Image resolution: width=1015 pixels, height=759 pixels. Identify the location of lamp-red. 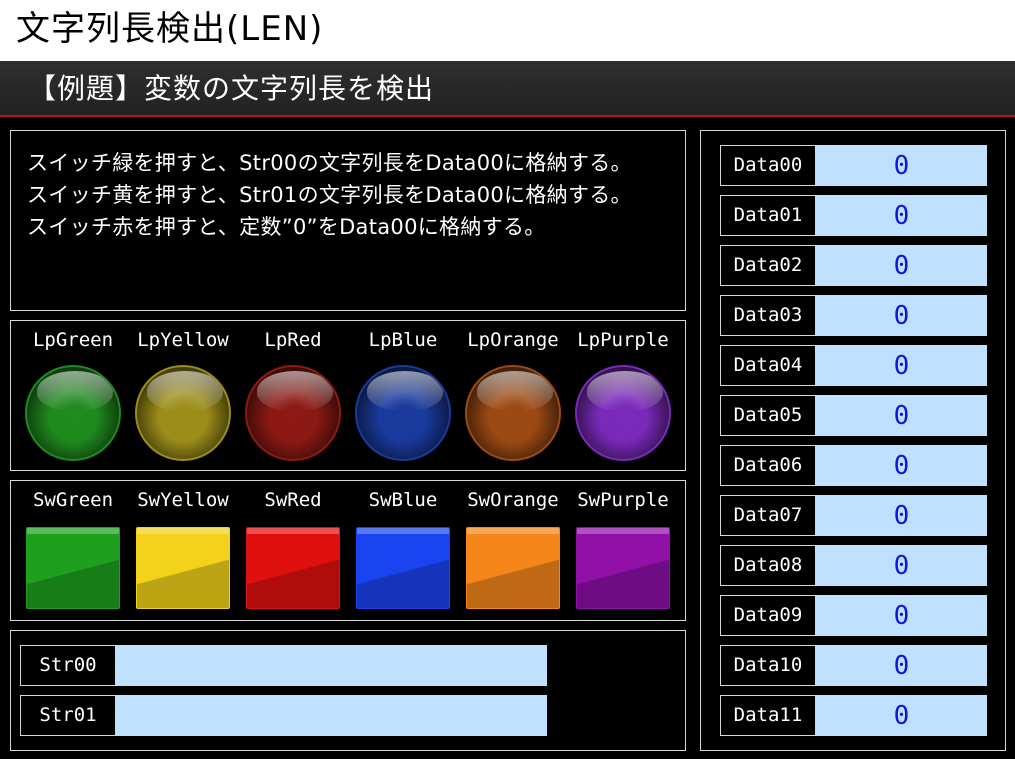
(293, 413).